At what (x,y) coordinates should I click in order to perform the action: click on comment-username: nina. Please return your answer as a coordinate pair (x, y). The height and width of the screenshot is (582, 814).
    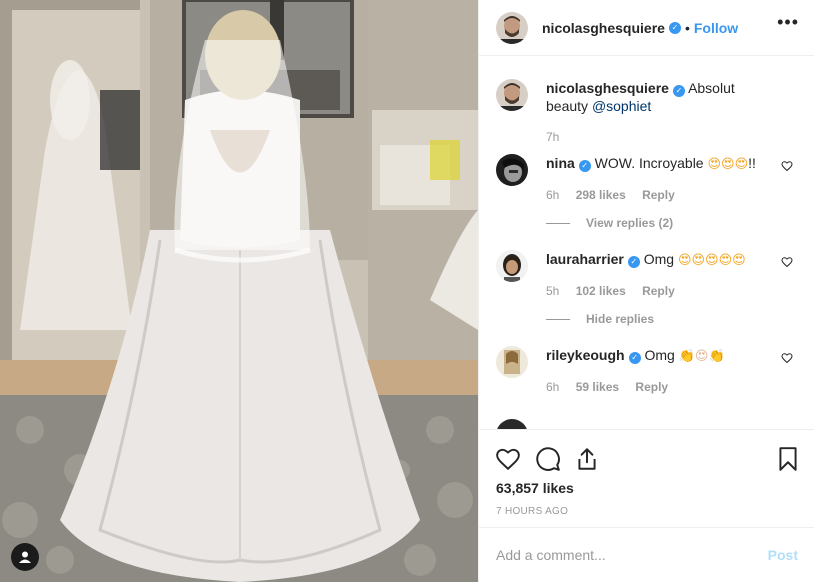
    Looking at the image, I should click on (560, 163).